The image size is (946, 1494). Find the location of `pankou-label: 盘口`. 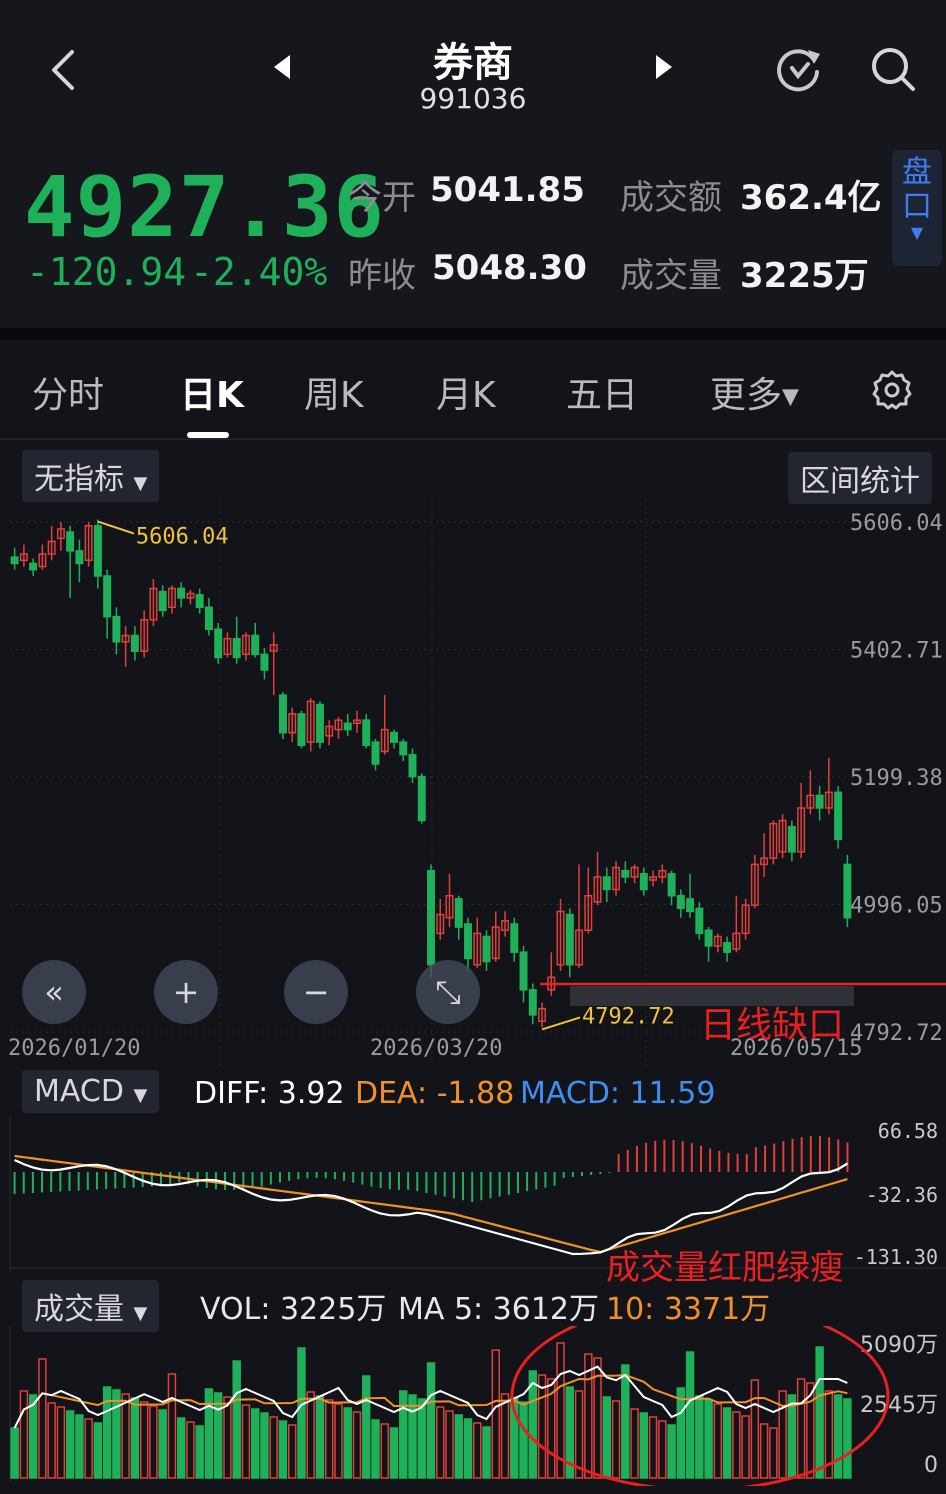

pankou-label: 盘口 is located at coordinates (917, 189).